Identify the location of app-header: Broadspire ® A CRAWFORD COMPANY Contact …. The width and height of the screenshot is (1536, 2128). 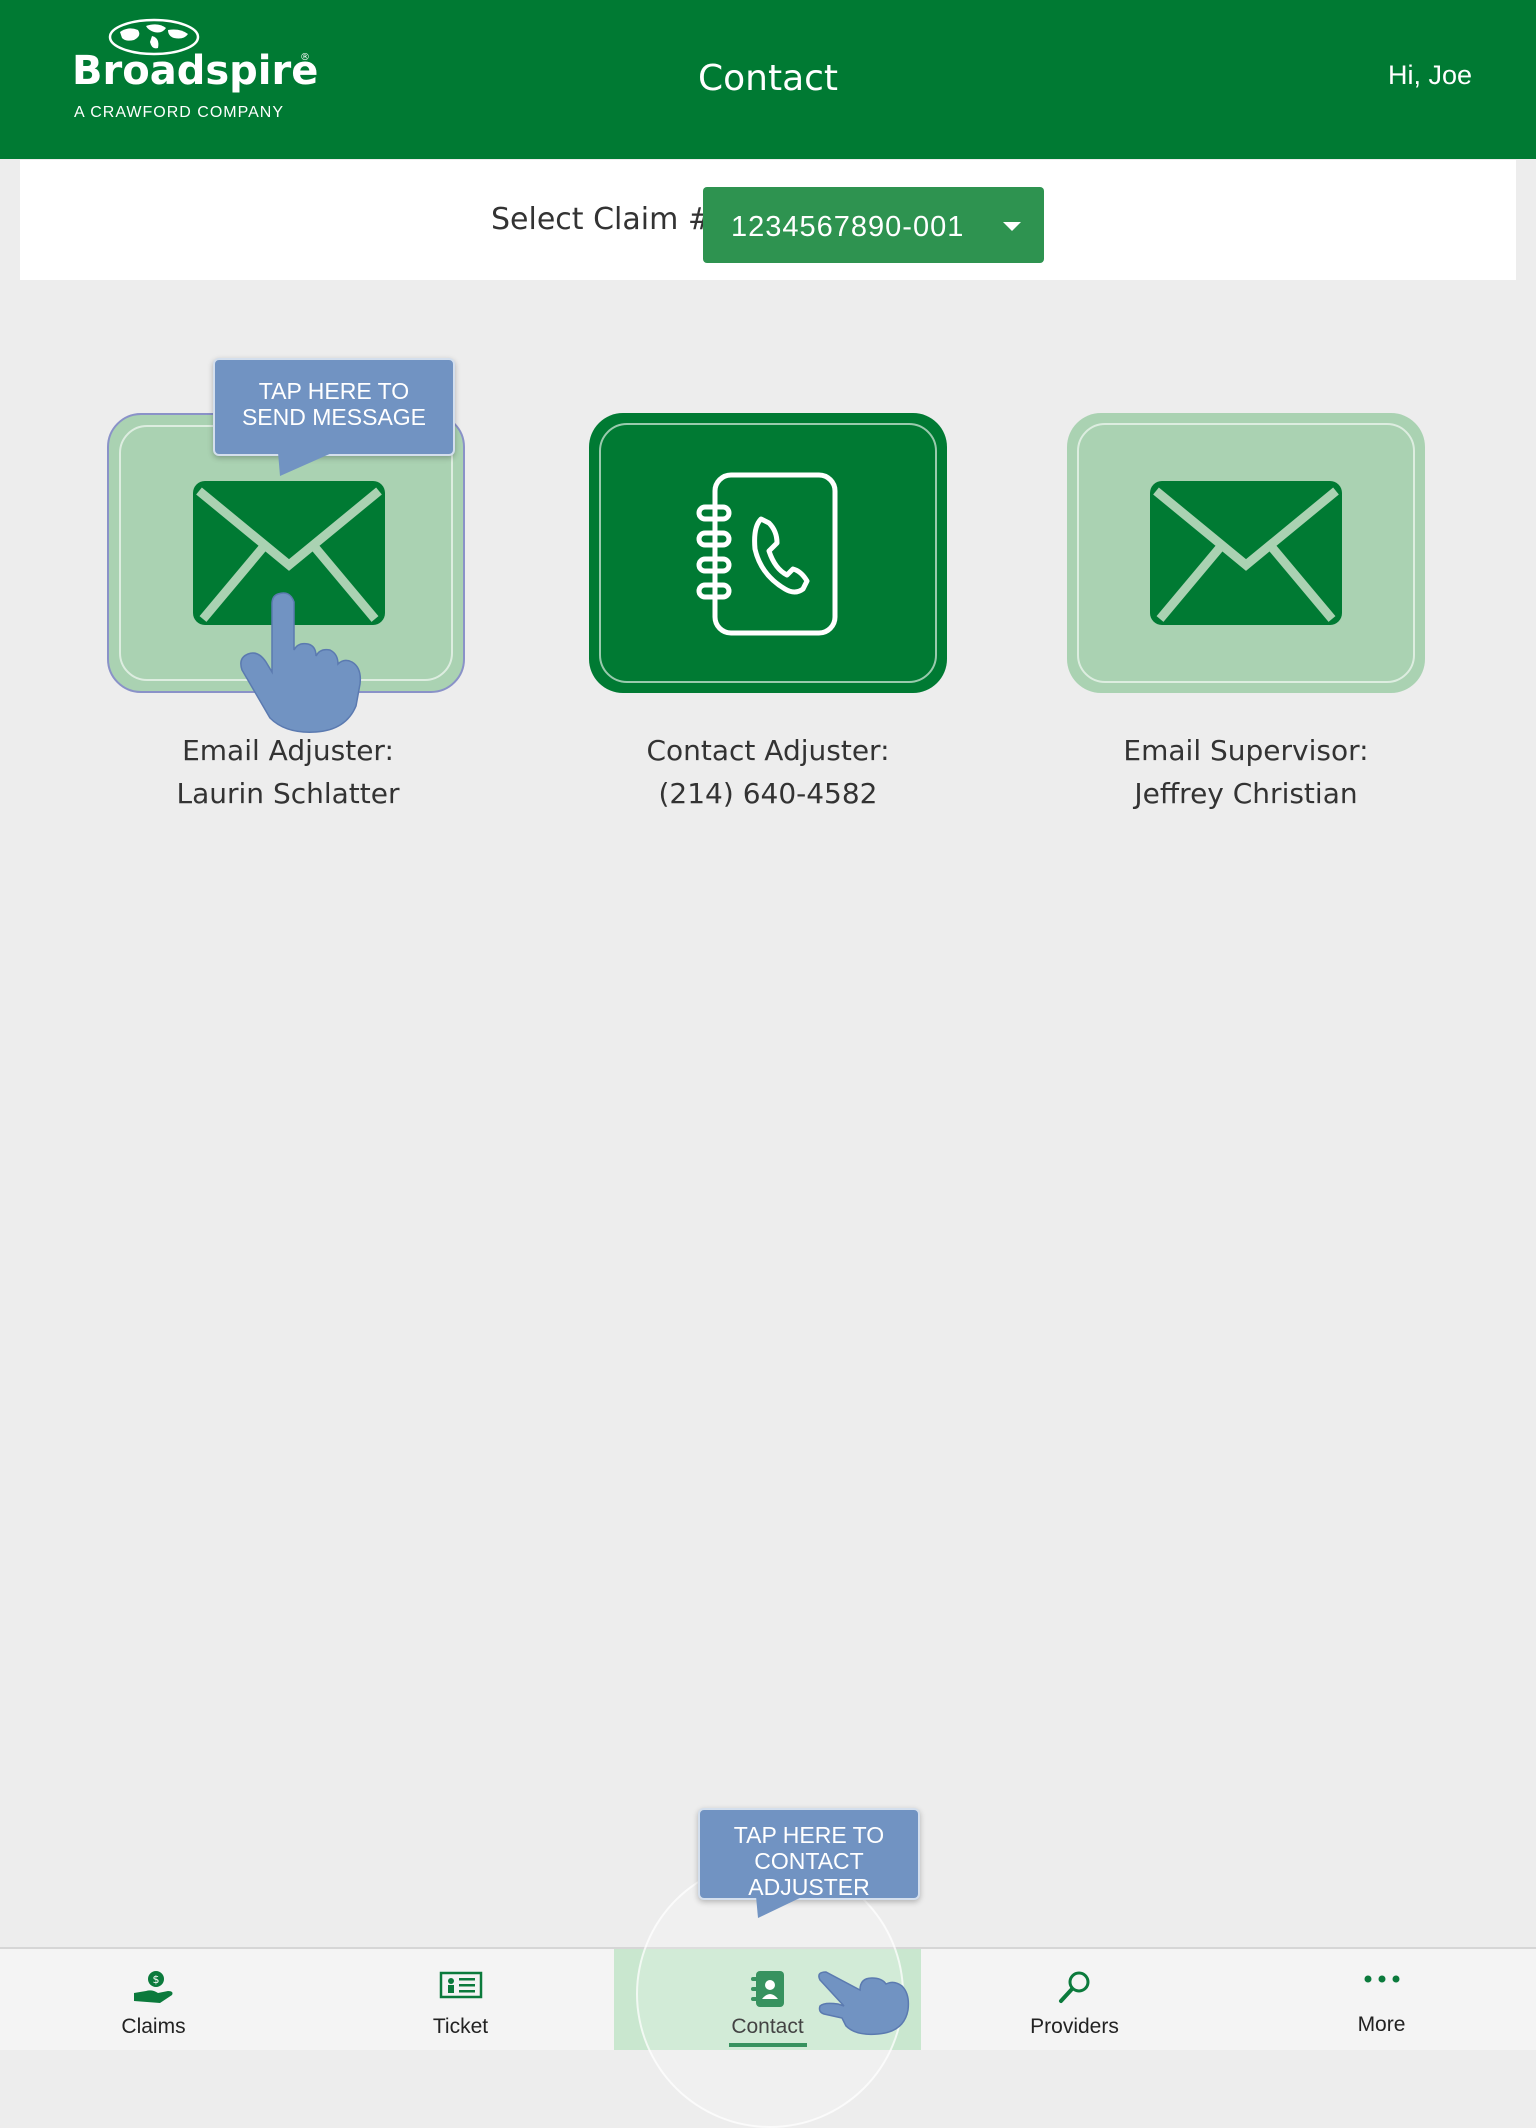
(768, 79).